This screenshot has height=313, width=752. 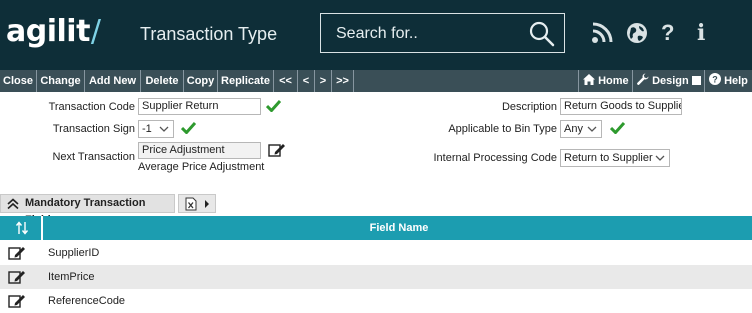 What do you see at coordinates (91, 107) in the screenshot?
I see `transaction-code-label: Transaction Code` at bounding box center [91, 107].